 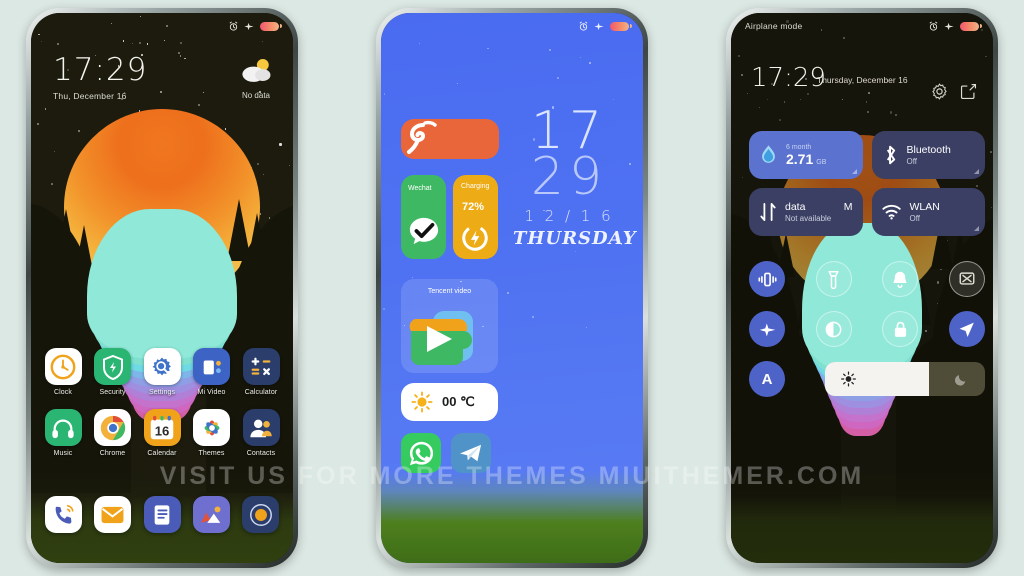 I want to click on telegram-icon, so click(x=471, y=453).